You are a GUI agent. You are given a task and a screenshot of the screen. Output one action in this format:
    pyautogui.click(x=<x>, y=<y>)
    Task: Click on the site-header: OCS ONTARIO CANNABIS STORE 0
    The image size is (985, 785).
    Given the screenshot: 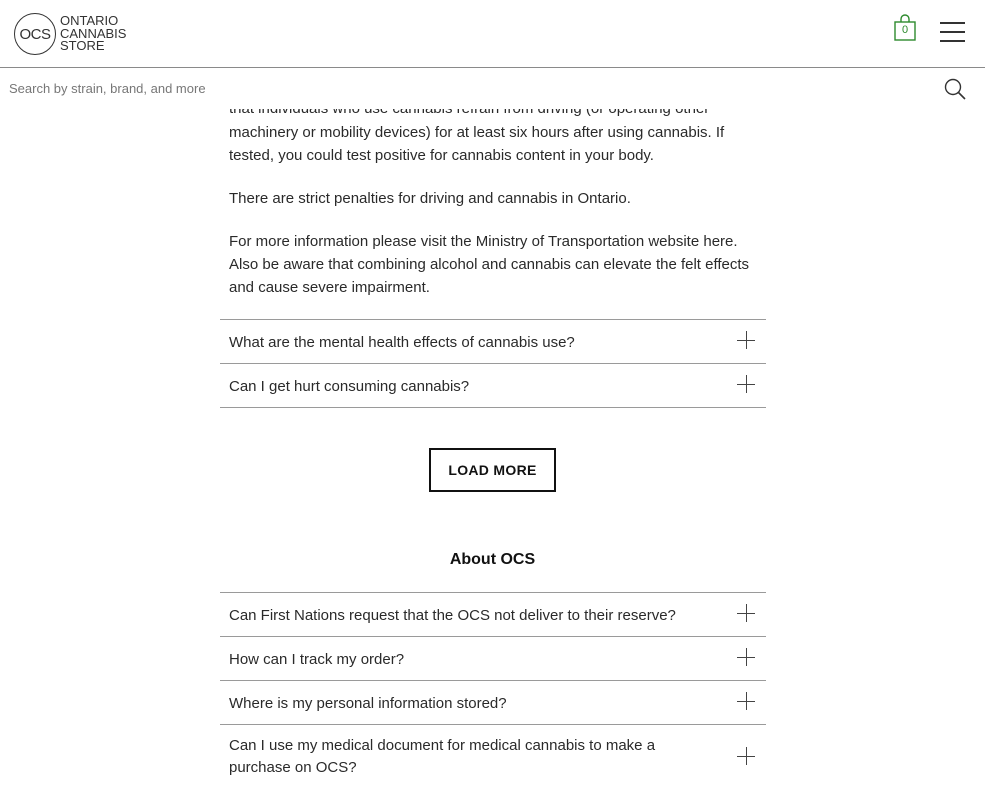 What is the action you would take?
    pyautogui.click(x=492, y=33)
    